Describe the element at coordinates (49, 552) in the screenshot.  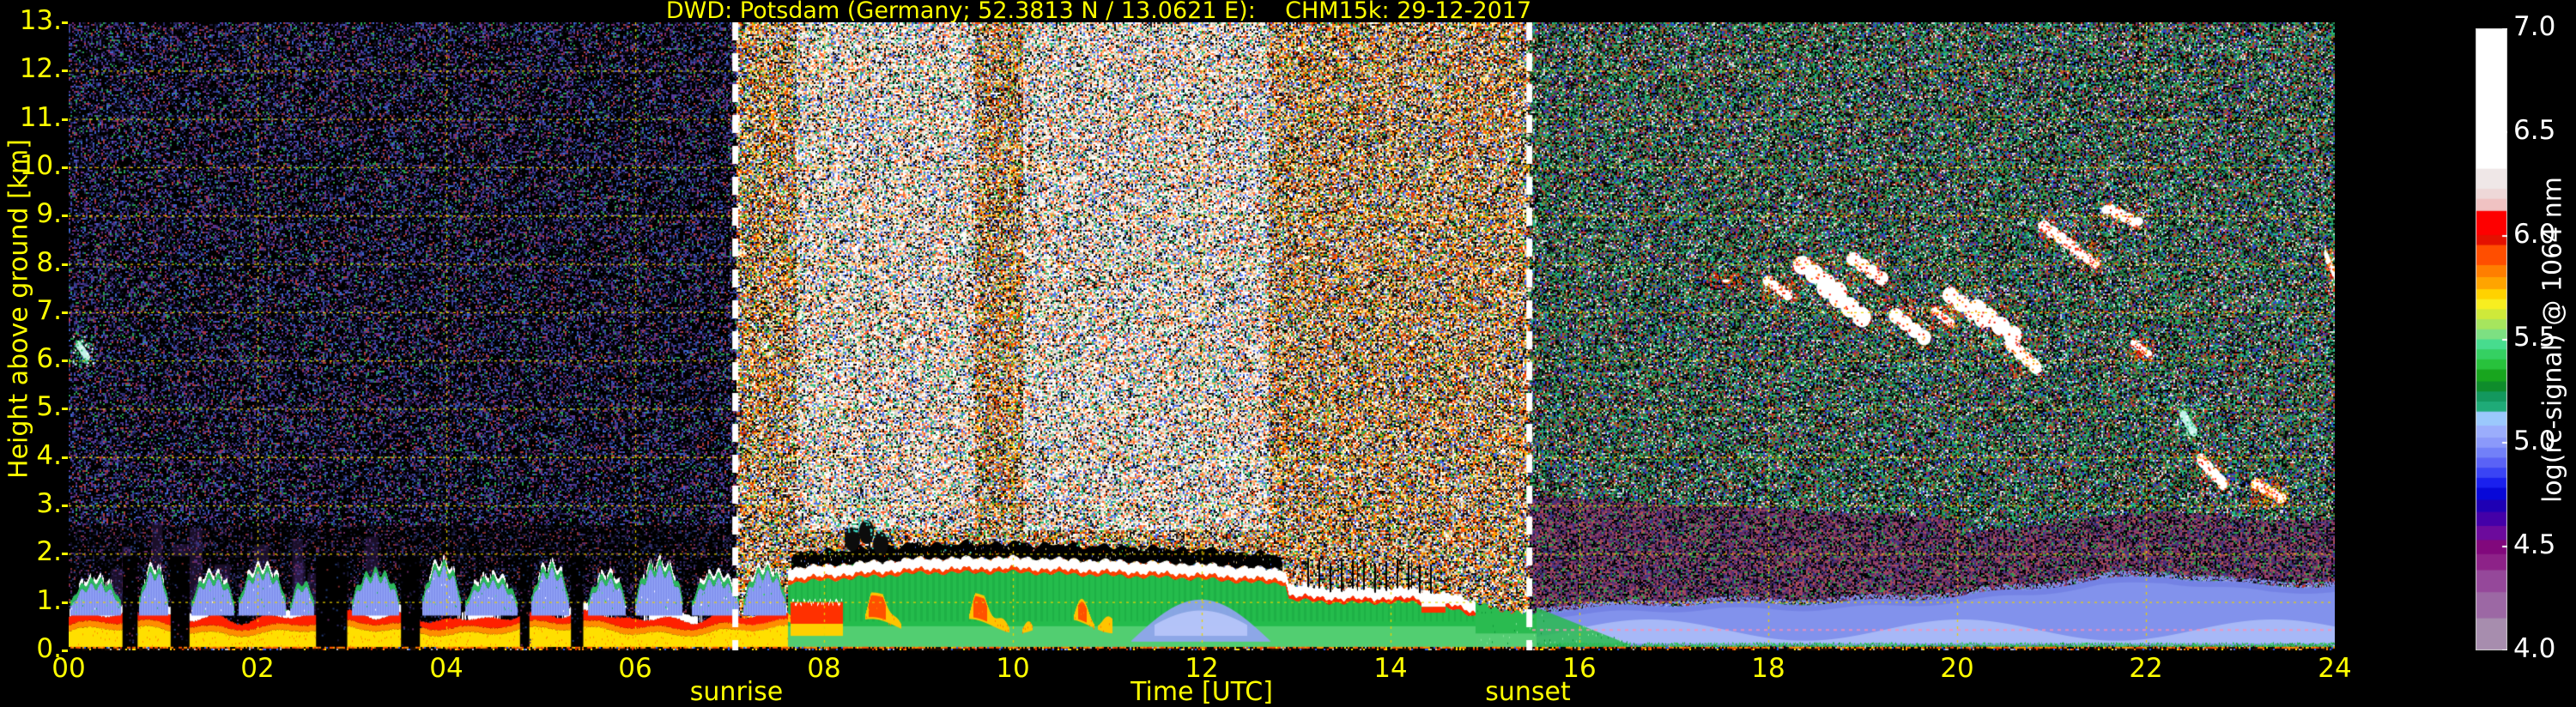
I see `y-tick-label: 2.` at that location.